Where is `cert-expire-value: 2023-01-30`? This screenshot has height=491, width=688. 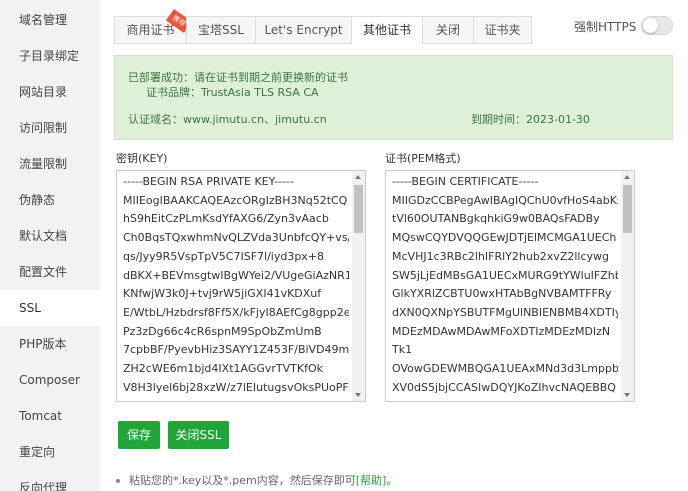 cert-expire-value: 2023-01-30 is located at coordinates (558, 119).